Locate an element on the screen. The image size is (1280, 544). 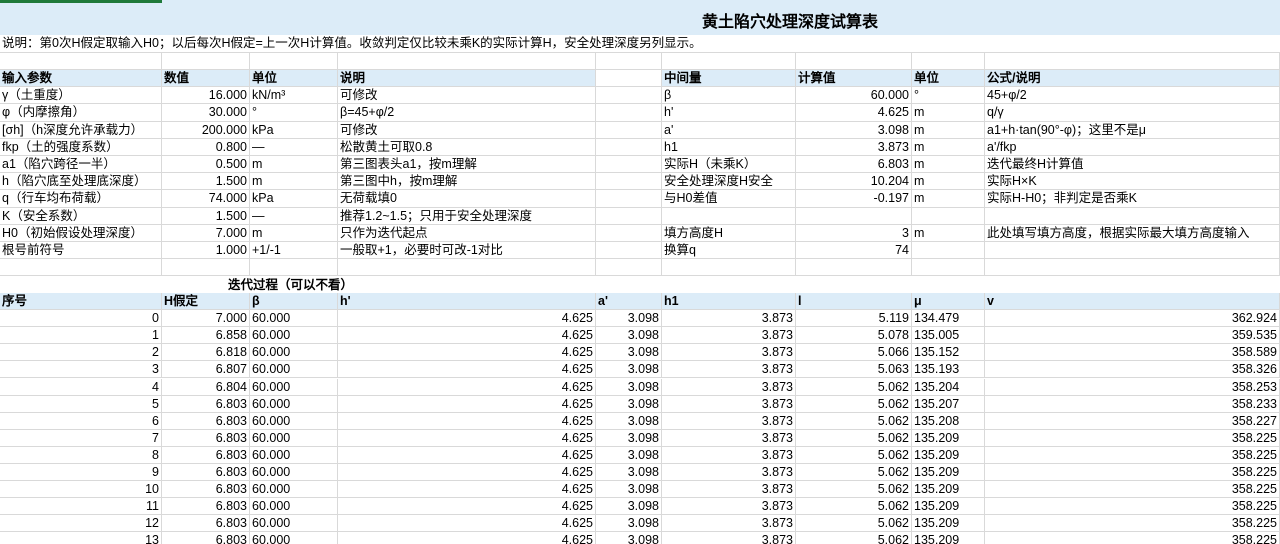
iter-cell: 6 is located at coordinates (81, 421).